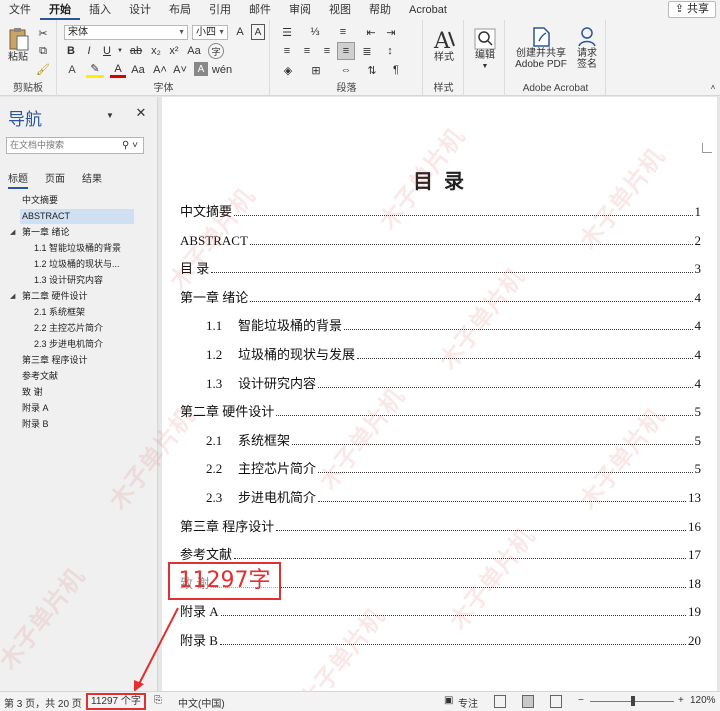 The height and width of the screenshot is (711, 720). I want to click on strikethrough-icon: ab, so click(136, 51).